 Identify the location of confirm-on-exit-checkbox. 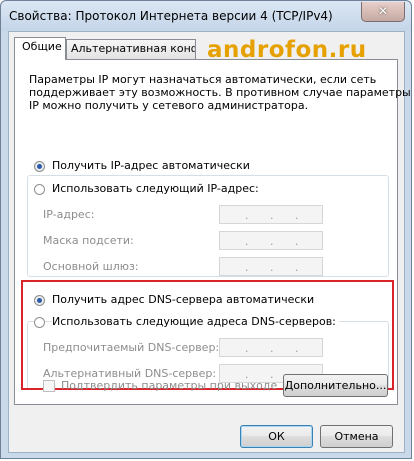
(49, 386).